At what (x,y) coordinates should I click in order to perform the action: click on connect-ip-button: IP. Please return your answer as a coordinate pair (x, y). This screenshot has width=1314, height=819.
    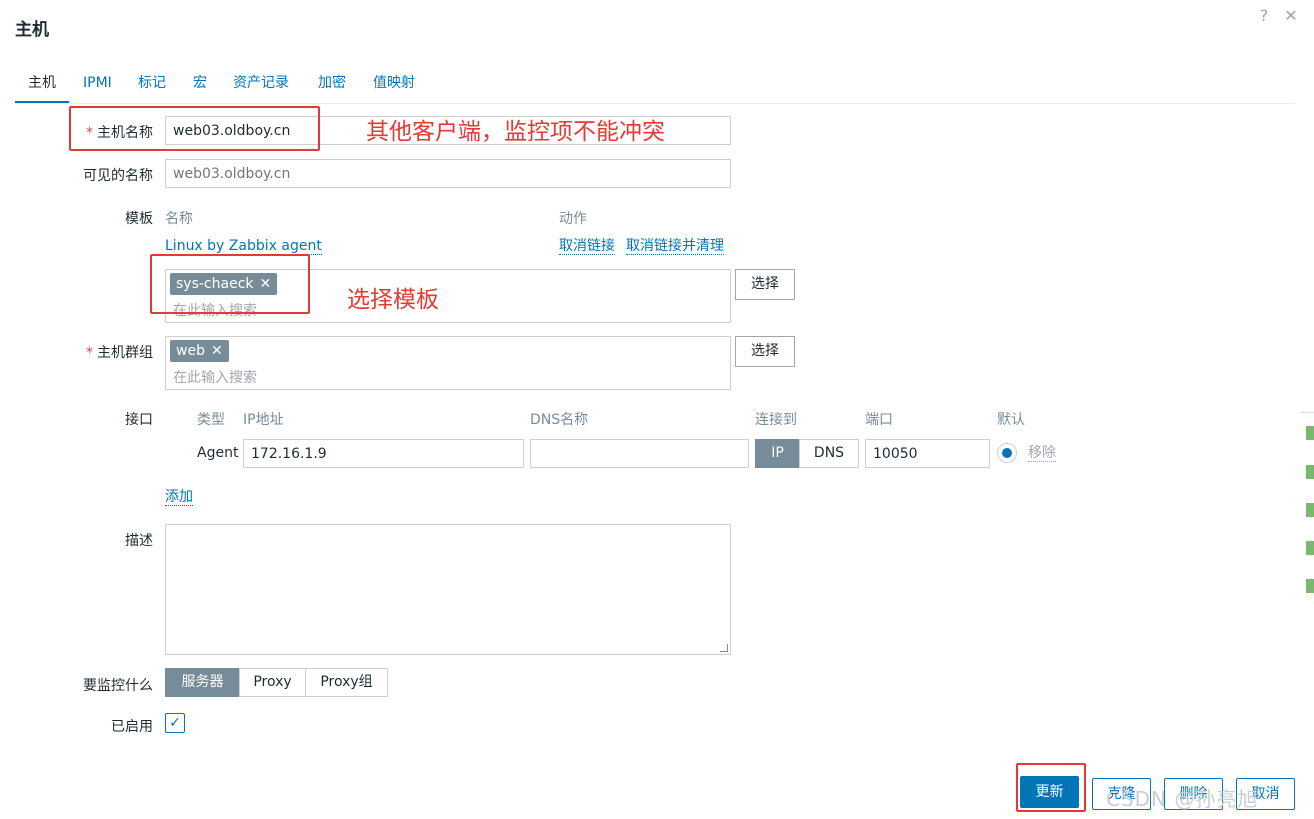
    Looking at the image, I should click on (777, 453).